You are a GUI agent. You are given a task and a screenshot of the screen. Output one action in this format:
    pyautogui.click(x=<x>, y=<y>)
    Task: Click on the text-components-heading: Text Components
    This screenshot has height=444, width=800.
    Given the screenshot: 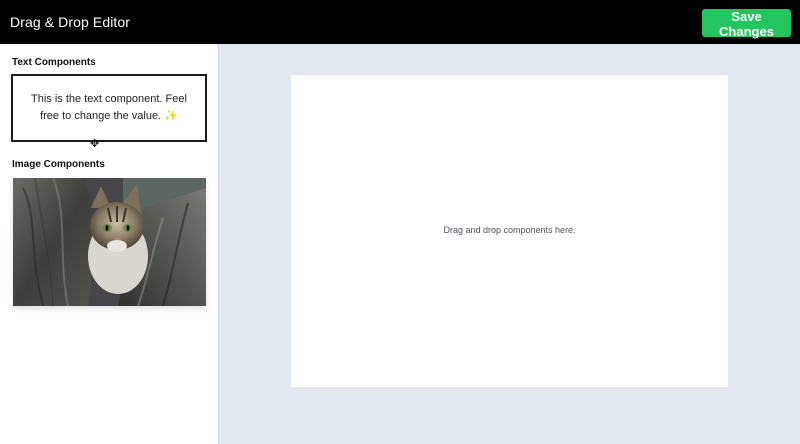 What is the action you would take?
    pyautogui.click(x=54, y=62)
    